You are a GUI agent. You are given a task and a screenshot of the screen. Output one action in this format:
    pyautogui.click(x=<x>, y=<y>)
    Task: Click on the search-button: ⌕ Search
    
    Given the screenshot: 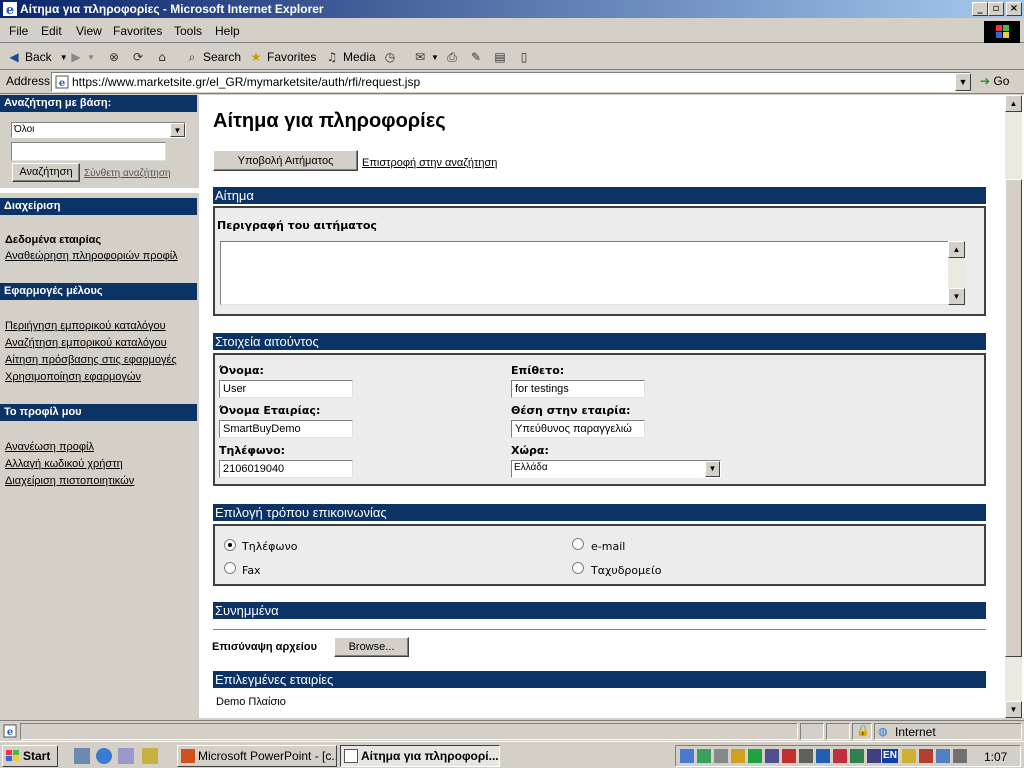 What is the action you would take?
    pyautogui.click(x=212, y=57)
    